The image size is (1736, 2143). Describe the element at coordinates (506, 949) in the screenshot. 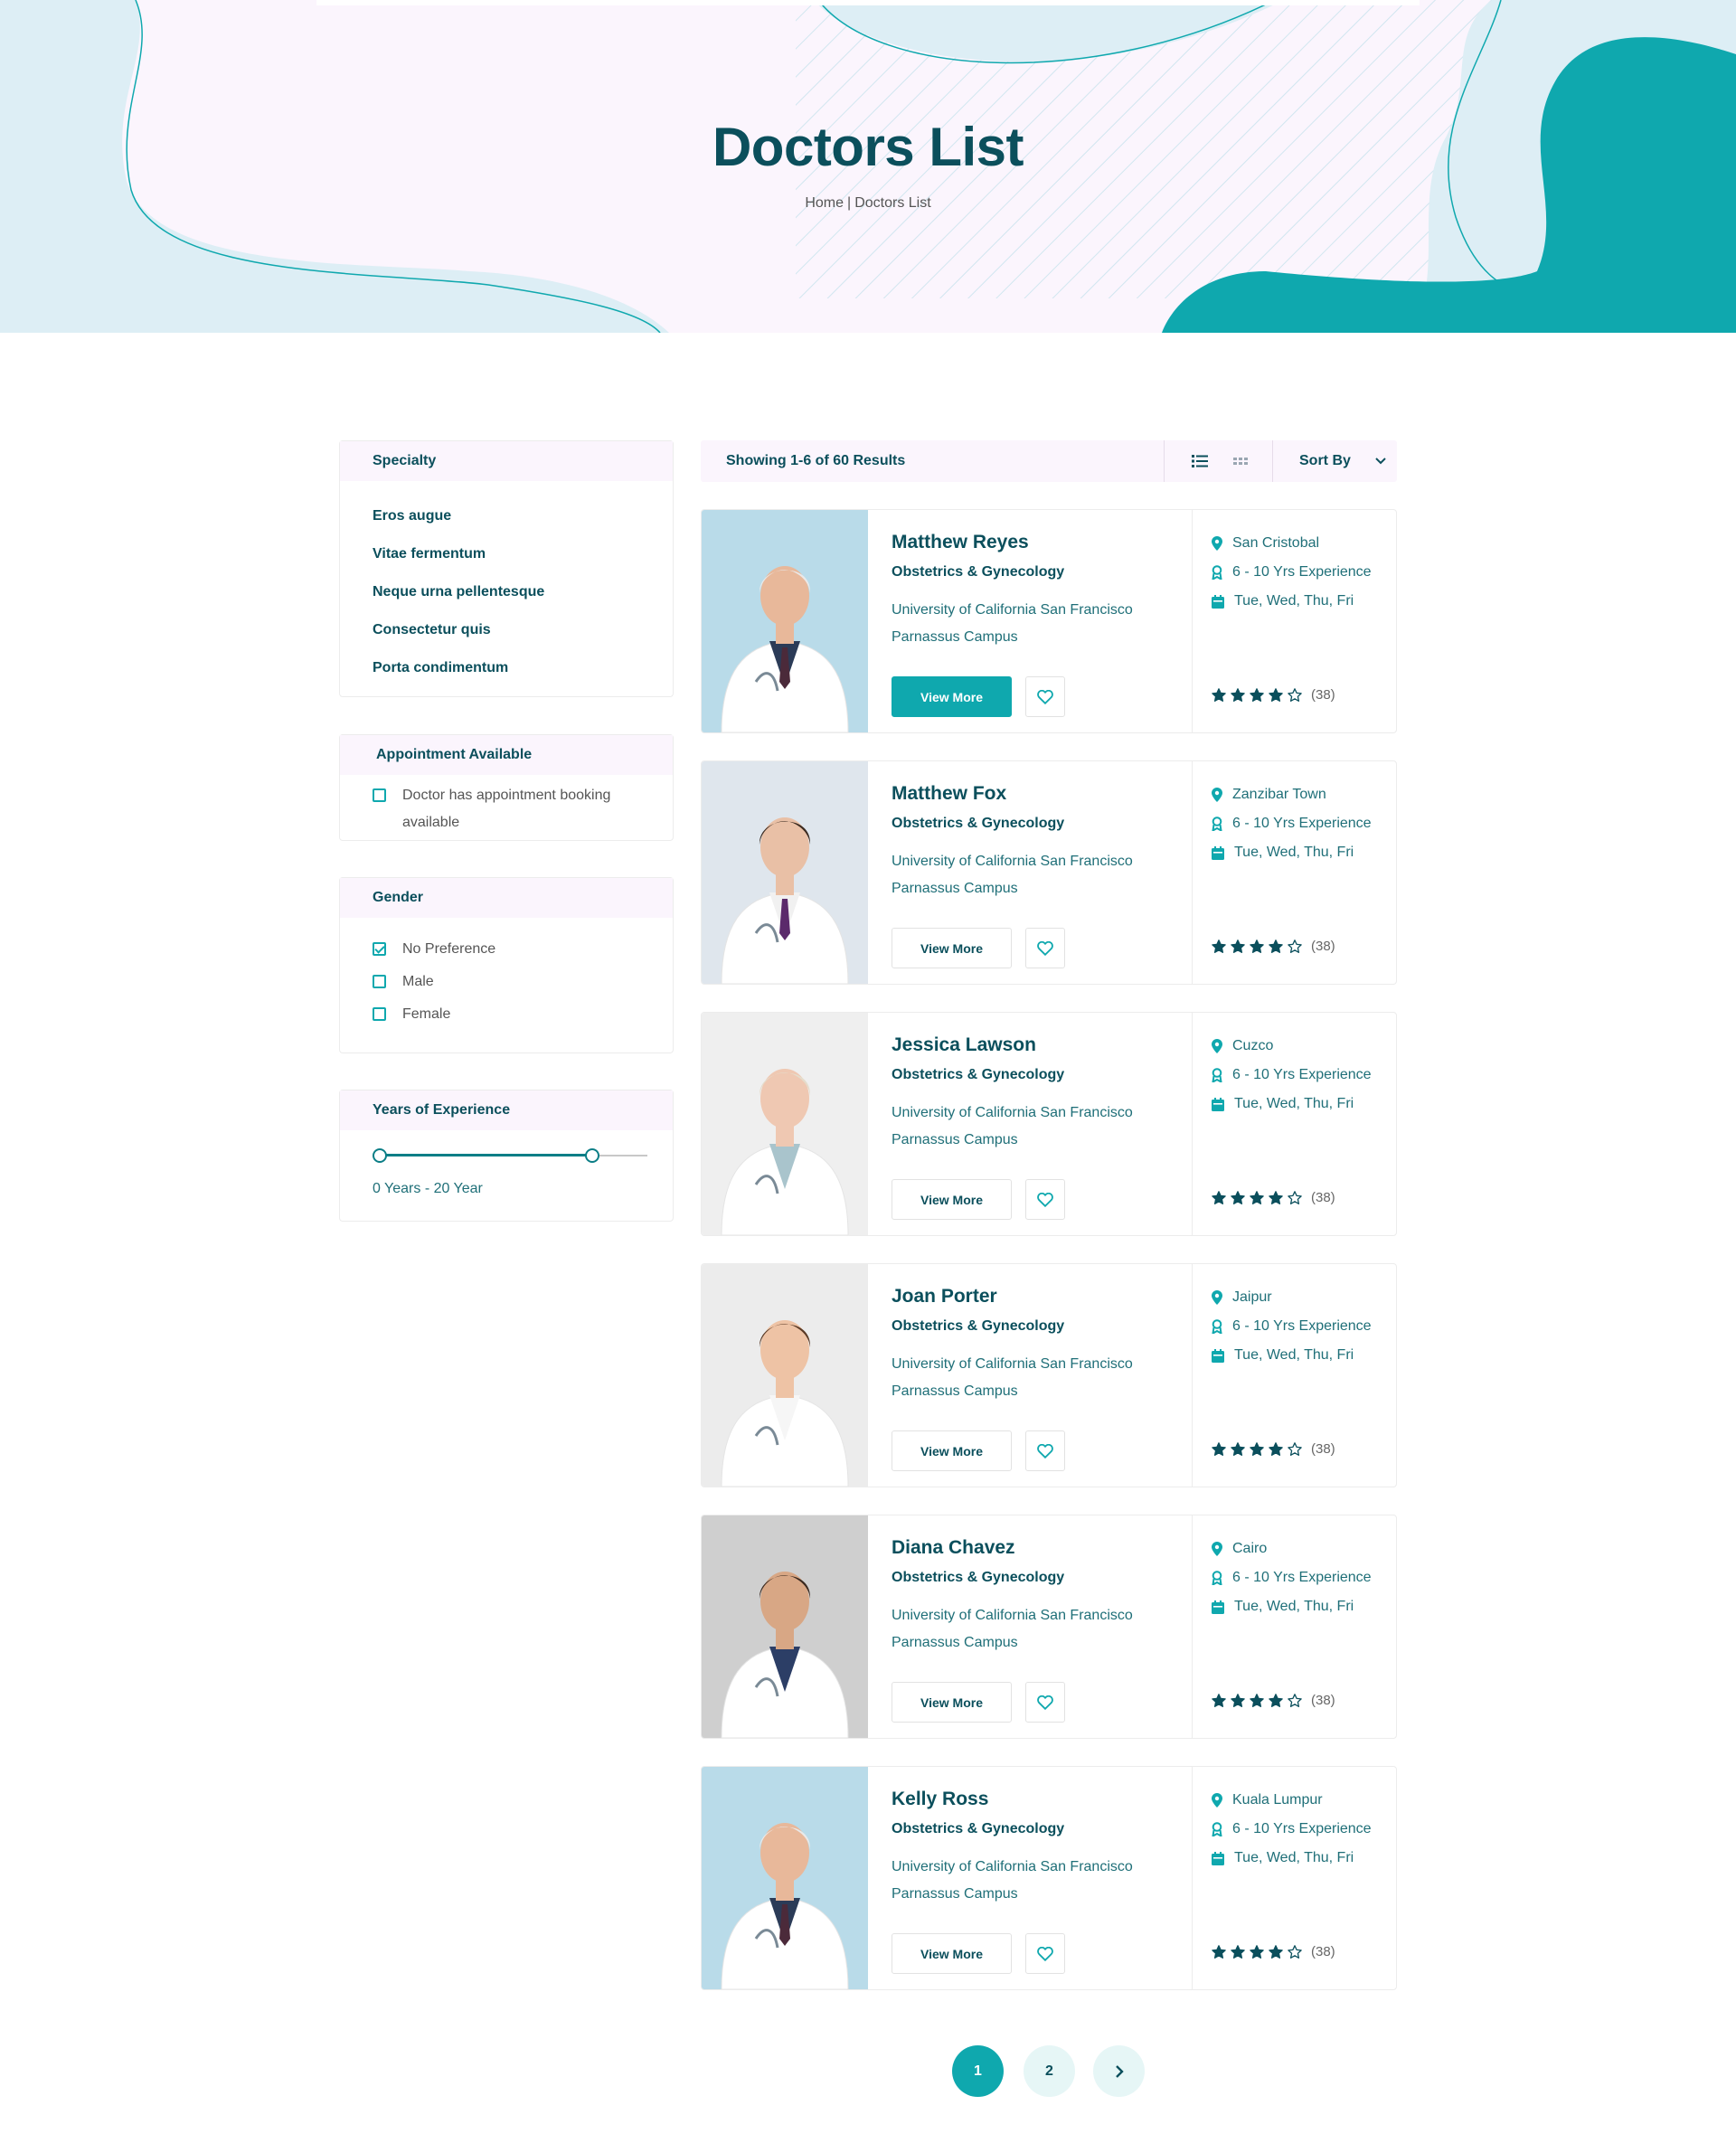

I see `gender-option-no-preference: No Preference` at that location.